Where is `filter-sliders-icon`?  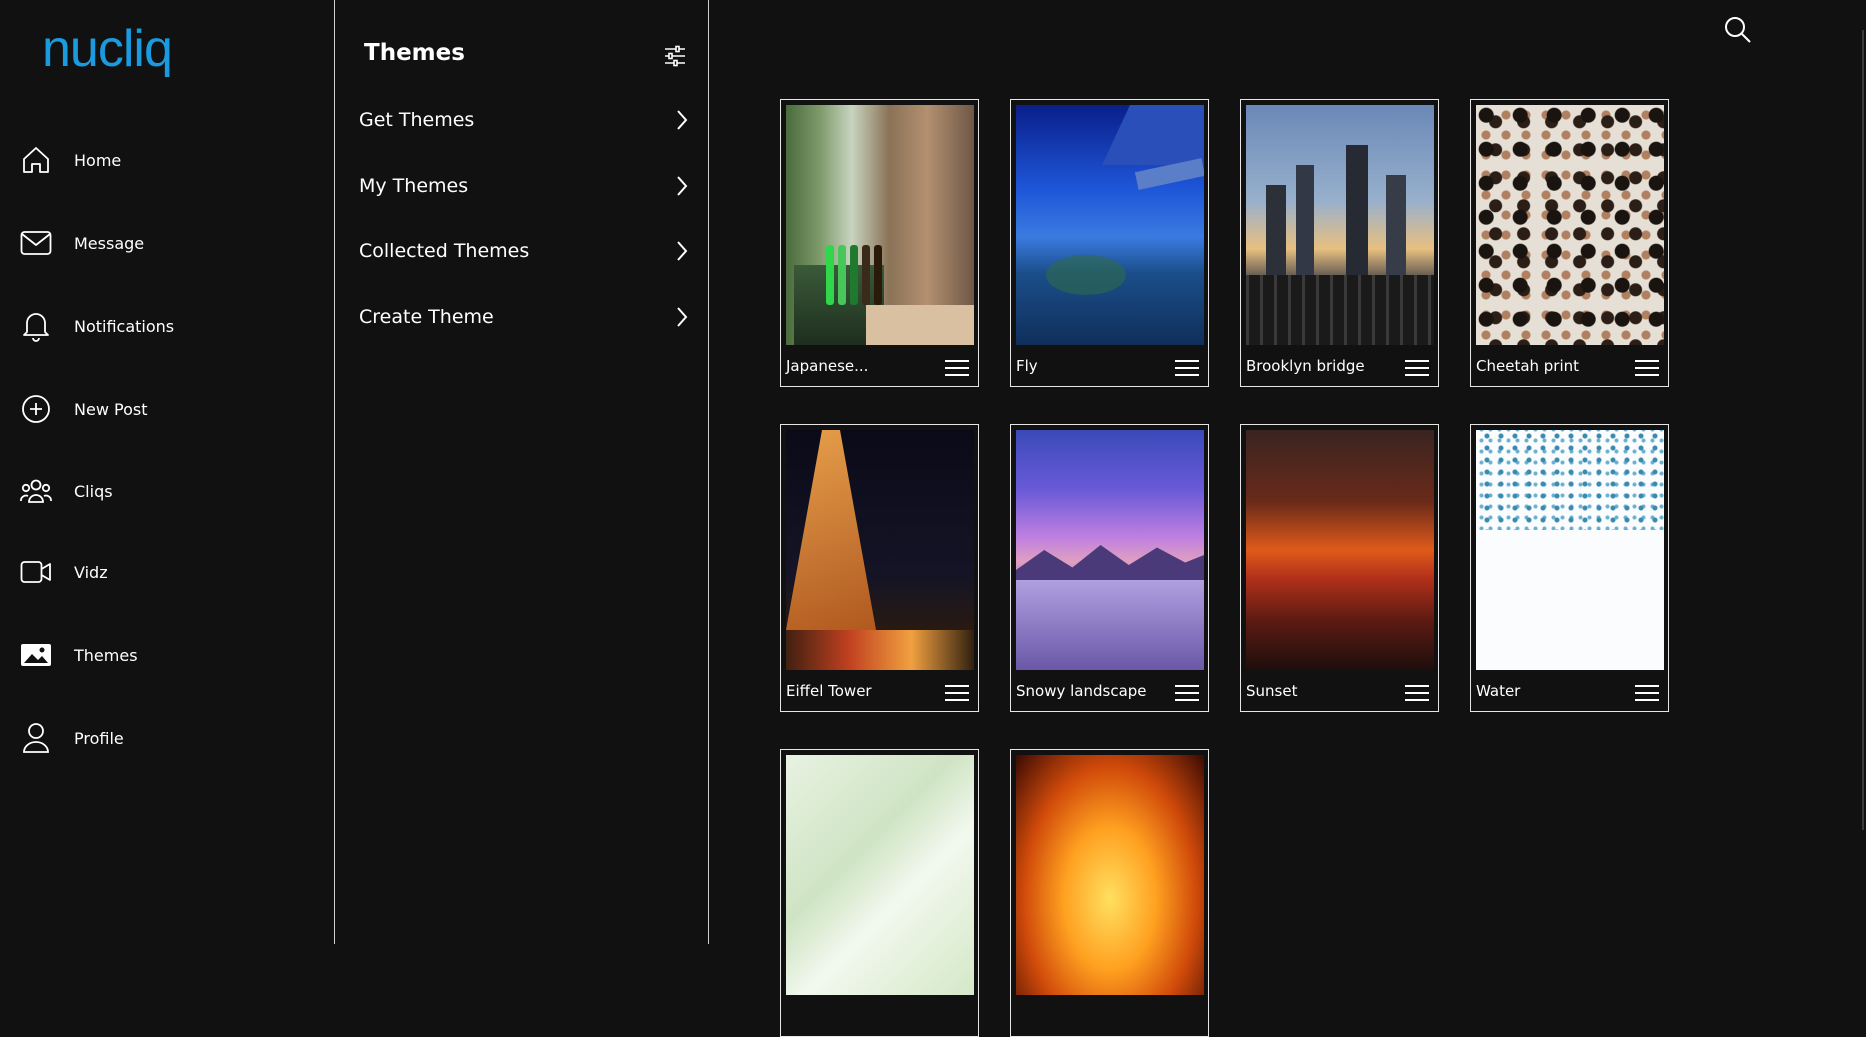 filter-sliders-icon is located at coordinates (675, 56).